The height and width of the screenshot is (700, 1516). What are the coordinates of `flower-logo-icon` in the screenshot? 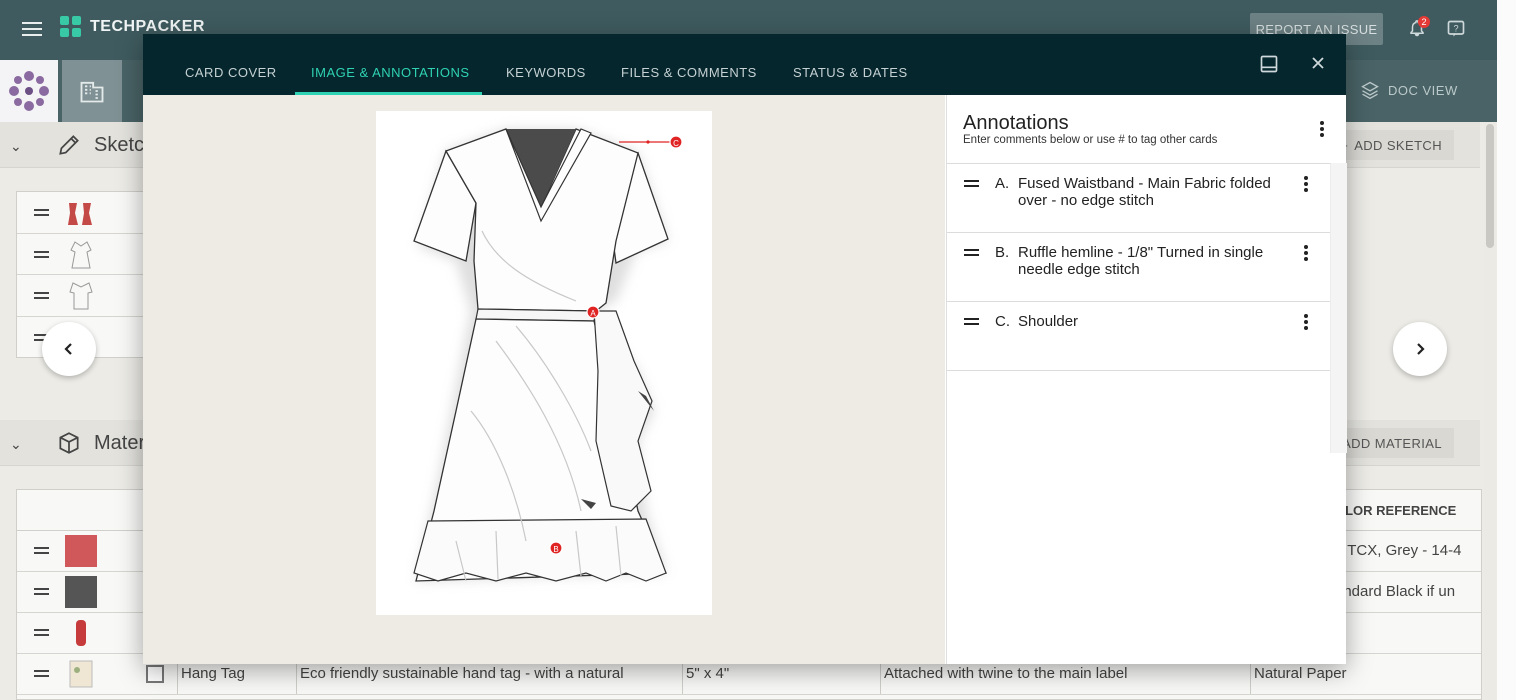 It's located at (29, 91).